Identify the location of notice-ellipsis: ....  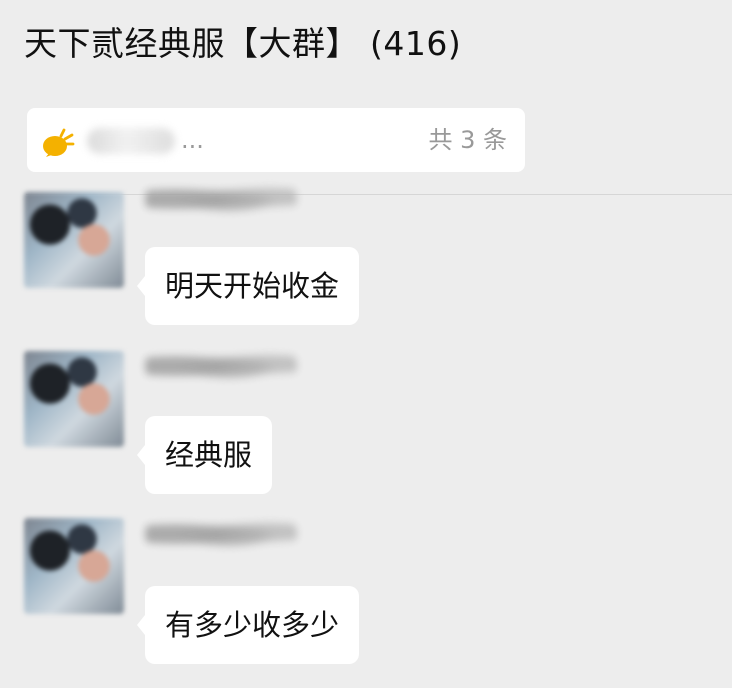
(192, 140).